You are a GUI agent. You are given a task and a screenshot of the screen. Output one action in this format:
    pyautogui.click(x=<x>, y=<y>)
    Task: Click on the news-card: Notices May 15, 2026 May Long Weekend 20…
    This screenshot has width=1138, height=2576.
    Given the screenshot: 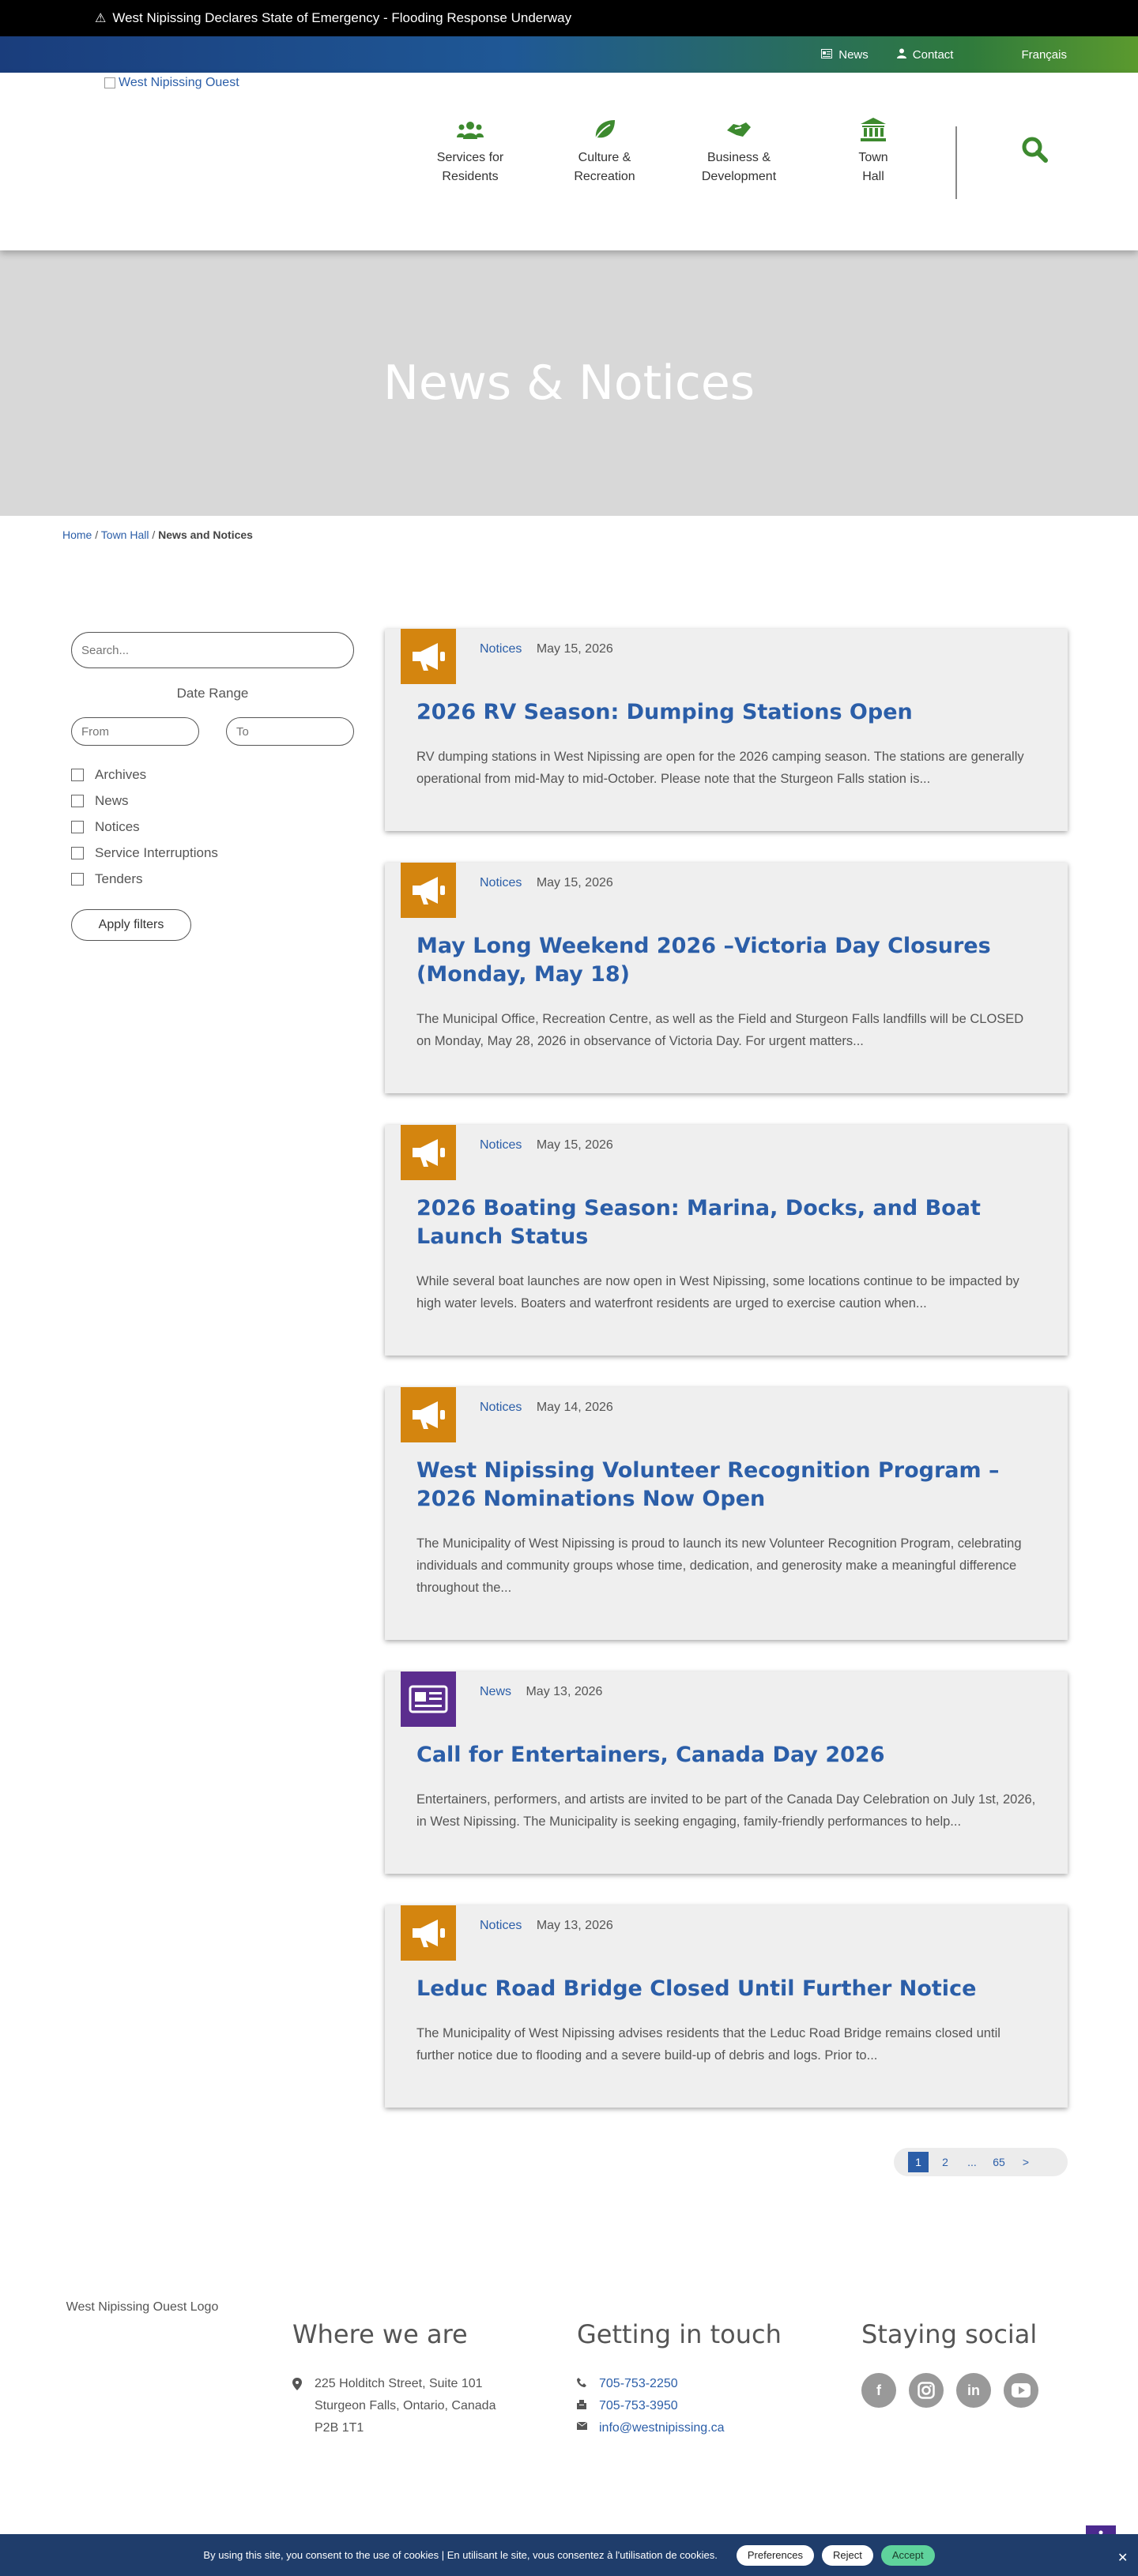 What is the action you would take?
    pyautogui.click(x=726, y=978)
    